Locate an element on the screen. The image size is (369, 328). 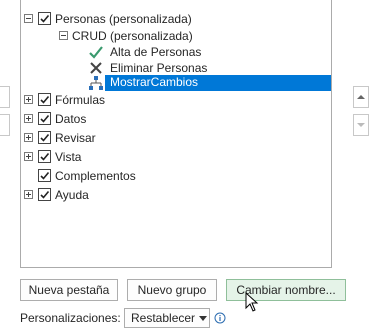
sitemap-icon is located at coordinates (96, 83).